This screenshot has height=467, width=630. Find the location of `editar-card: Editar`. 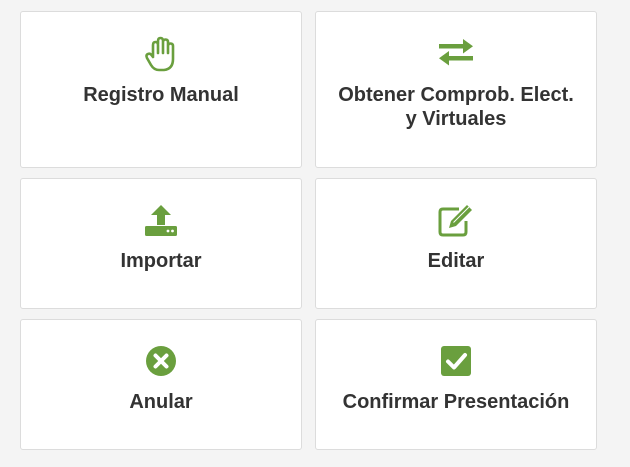

editar-card: Editar is located at coordinates (456, 243).